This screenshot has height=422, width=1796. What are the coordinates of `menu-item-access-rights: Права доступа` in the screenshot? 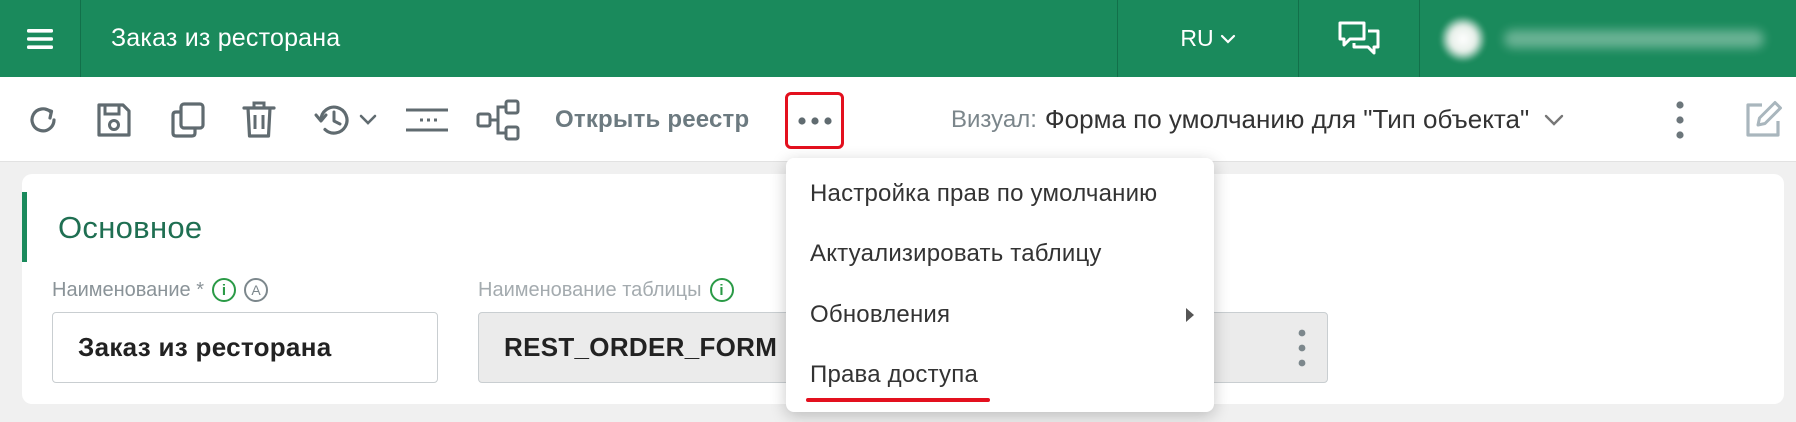 It's located at (894, 375).